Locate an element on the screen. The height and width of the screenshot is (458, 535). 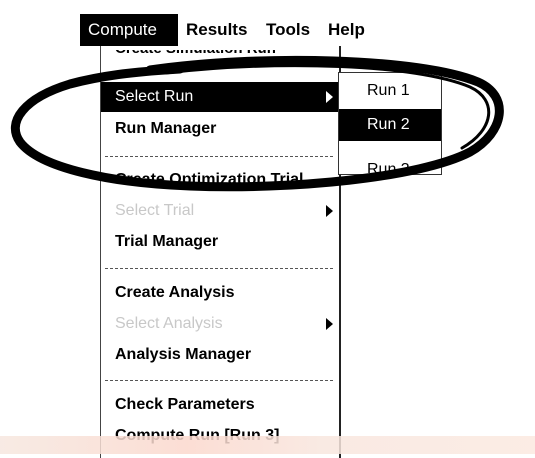
menu-results: Results is located at coordinates (218, 30).